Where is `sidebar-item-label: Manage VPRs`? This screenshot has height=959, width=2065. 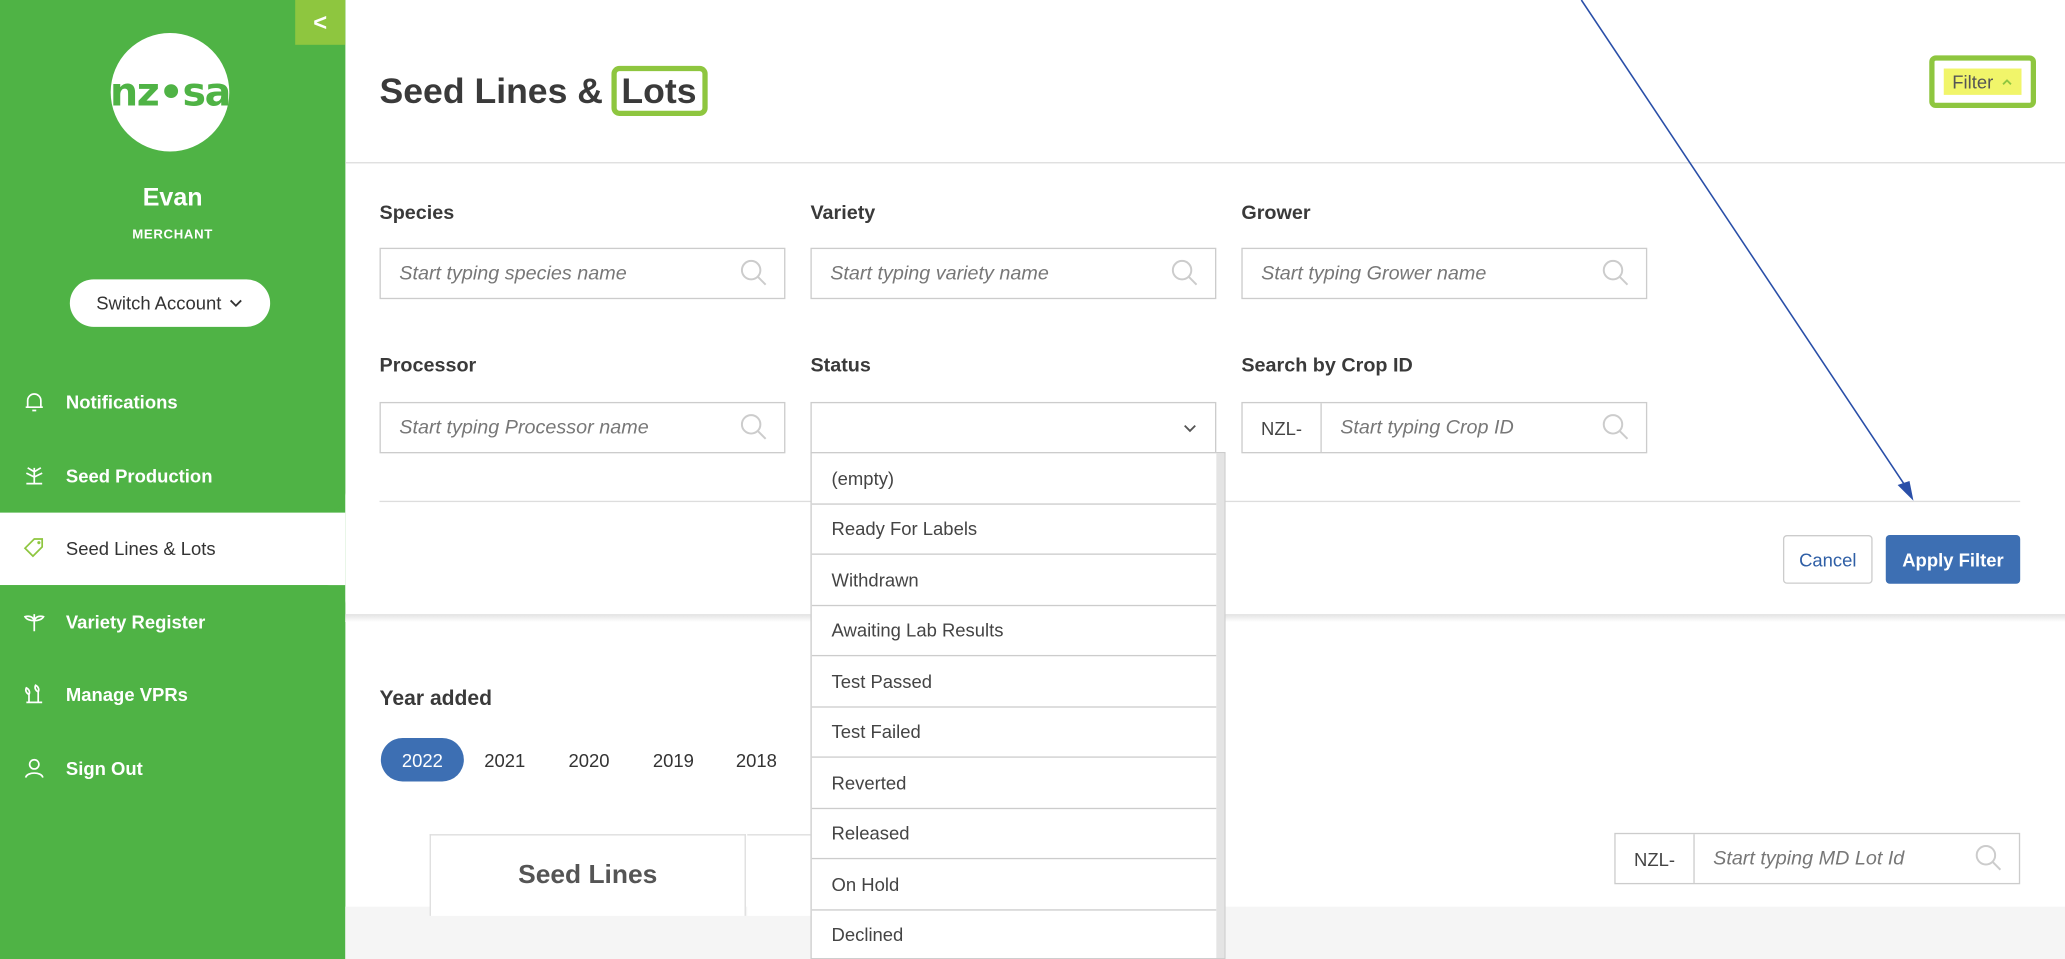
sidebar-item-label: Manage VPRs is located at coordinates (126, 694).